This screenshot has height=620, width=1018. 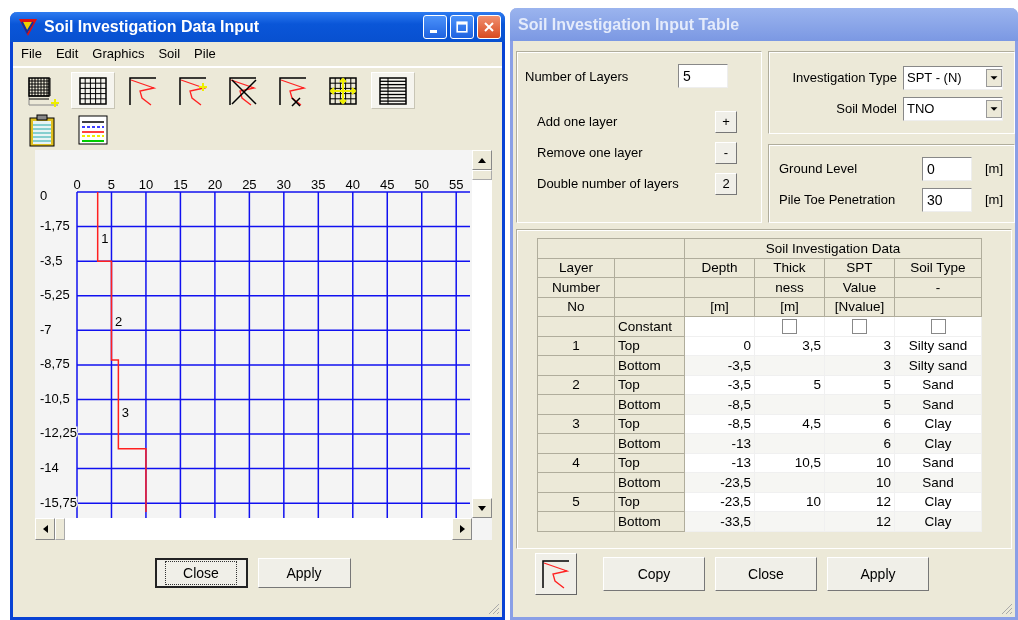 What do you see at coordinates (205, 54) in the screenshot?
I see `menu-item: Pile` at bounding box center [205, 54].